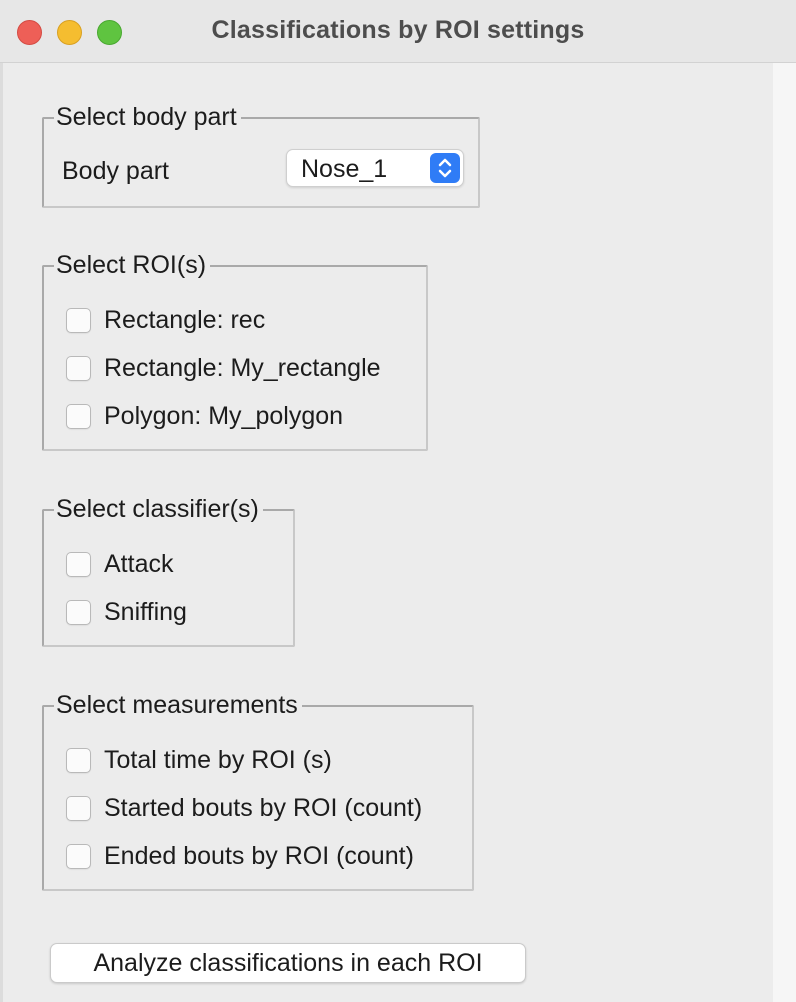 The image size is (796, 1002). I want to click on measurement-option-ended-bouts: Ended bouts by ROI (count), so click(240, 856).